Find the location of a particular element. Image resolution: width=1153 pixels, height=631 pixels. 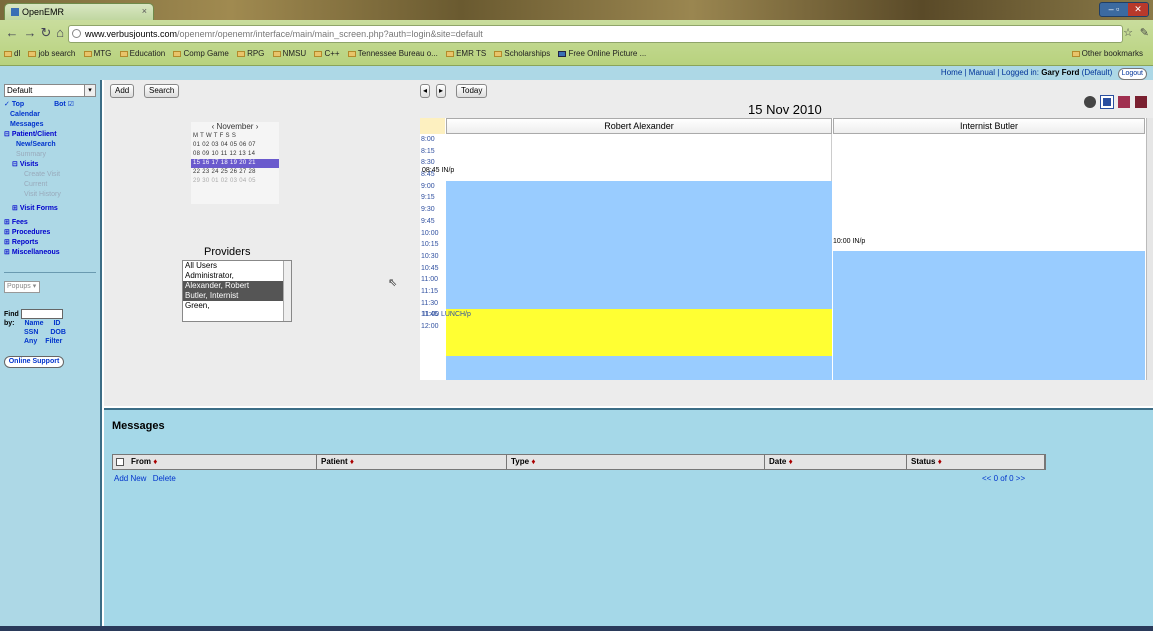

provider-option: Green, is located at coordinates (237, 306).